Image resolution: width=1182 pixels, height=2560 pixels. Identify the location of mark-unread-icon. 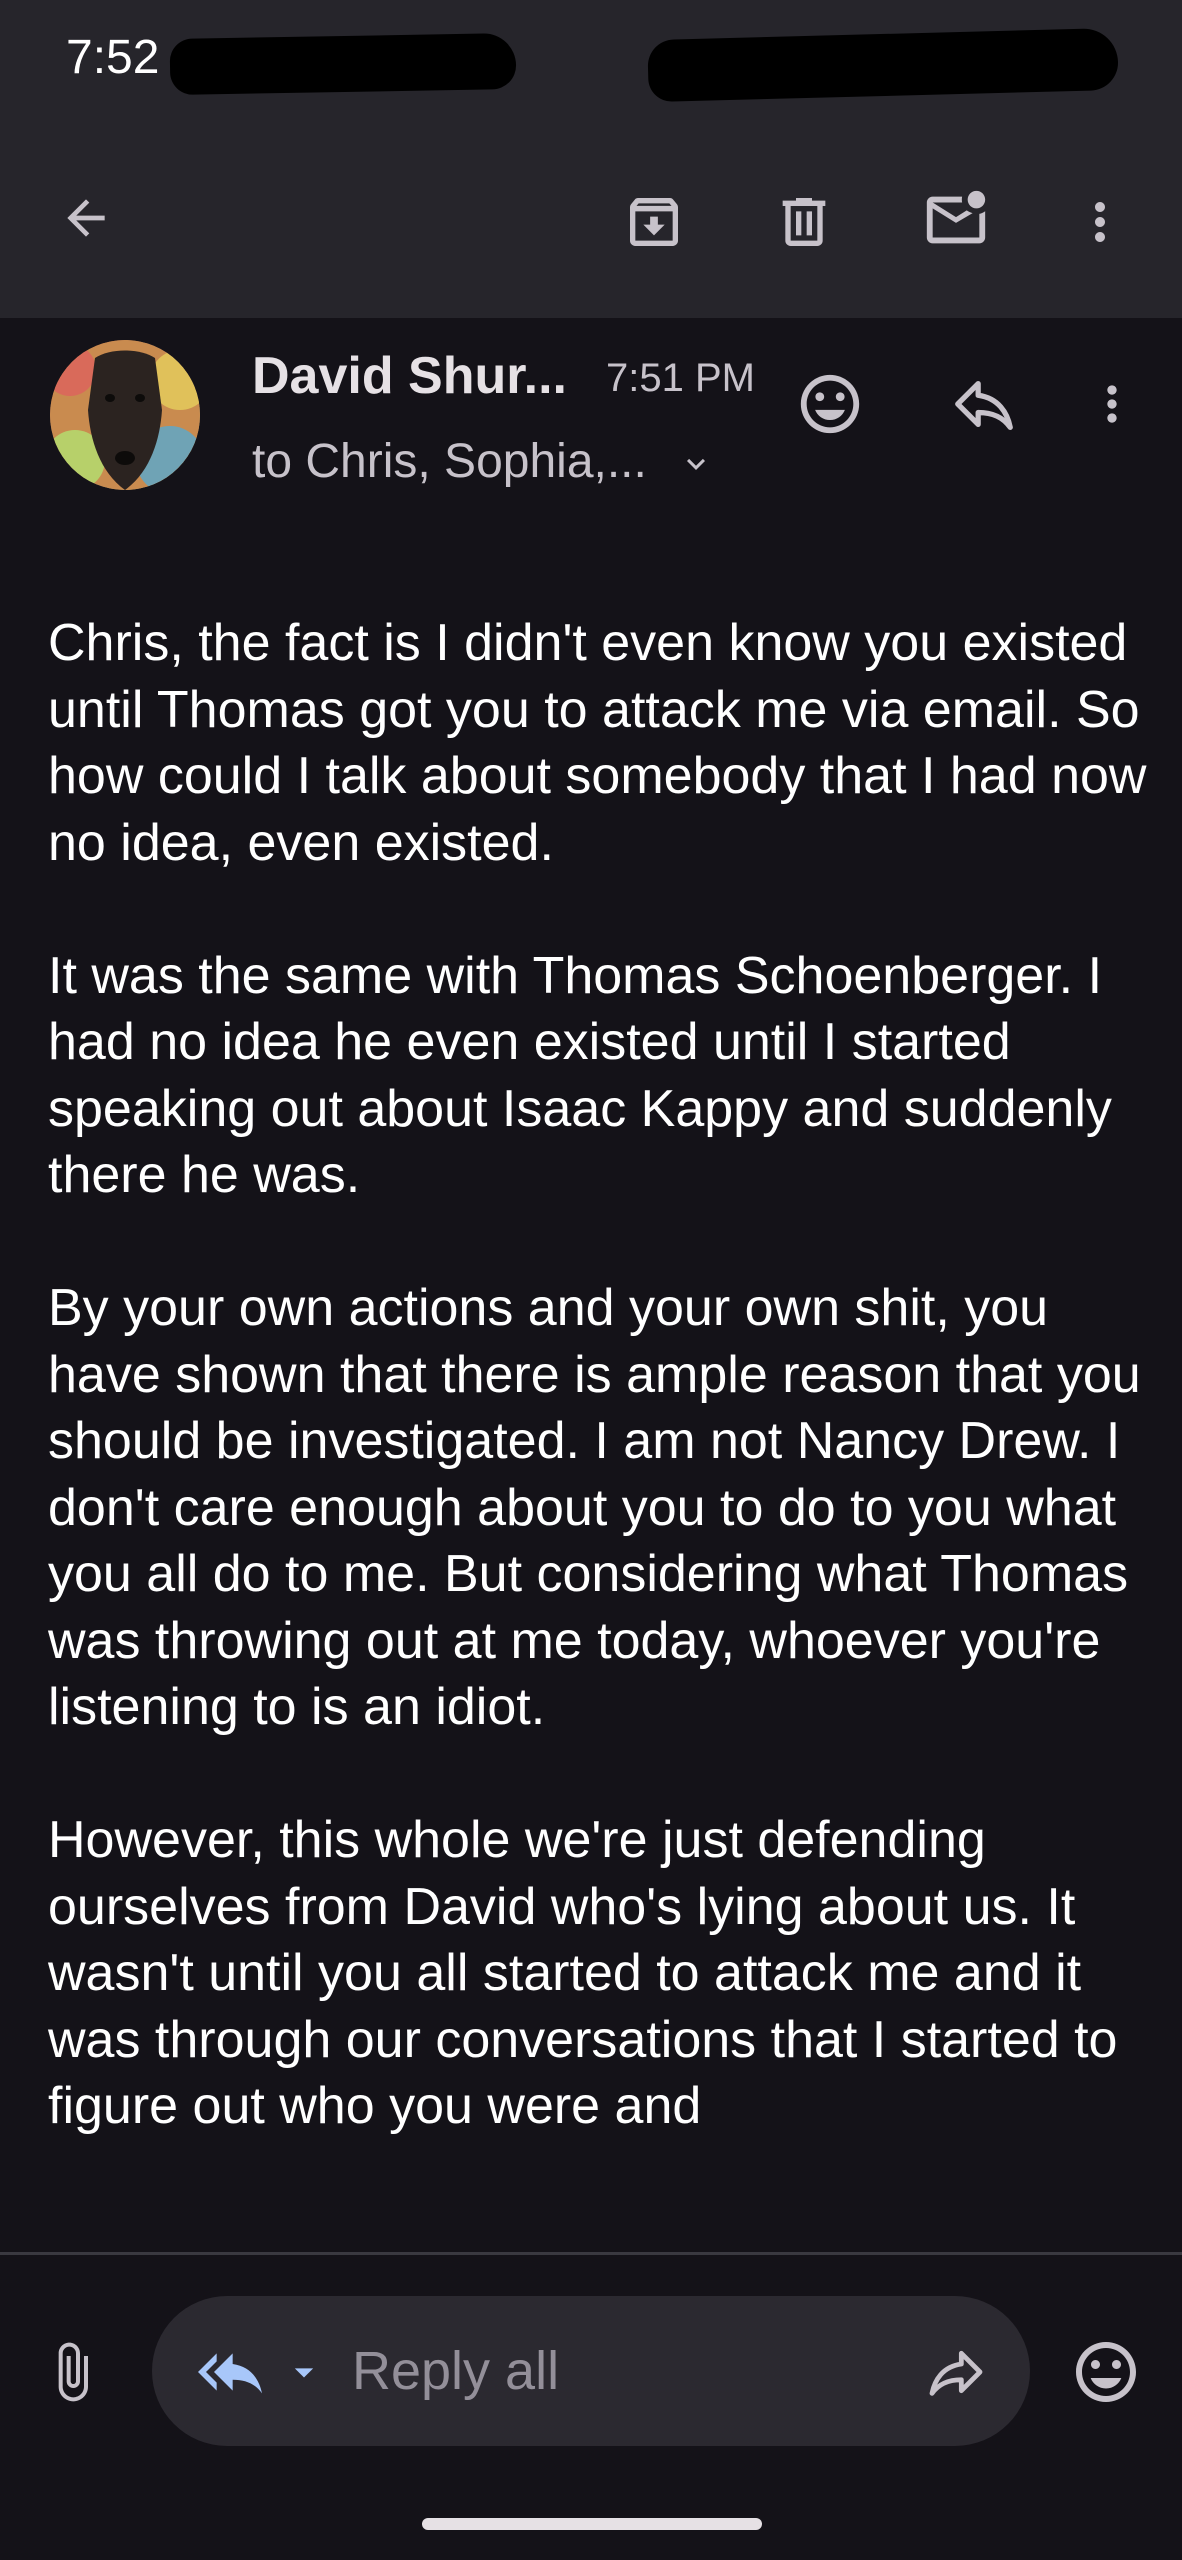
(956, 220).